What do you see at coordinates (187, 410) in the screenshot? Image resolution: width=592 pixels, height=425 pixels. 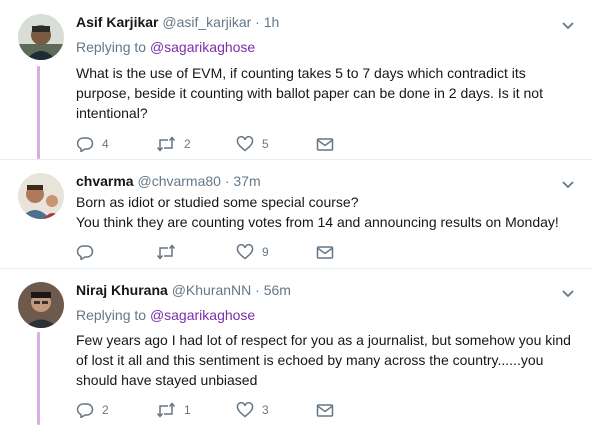 I see `retweet-count: 1` at bounding box center [187, 410].